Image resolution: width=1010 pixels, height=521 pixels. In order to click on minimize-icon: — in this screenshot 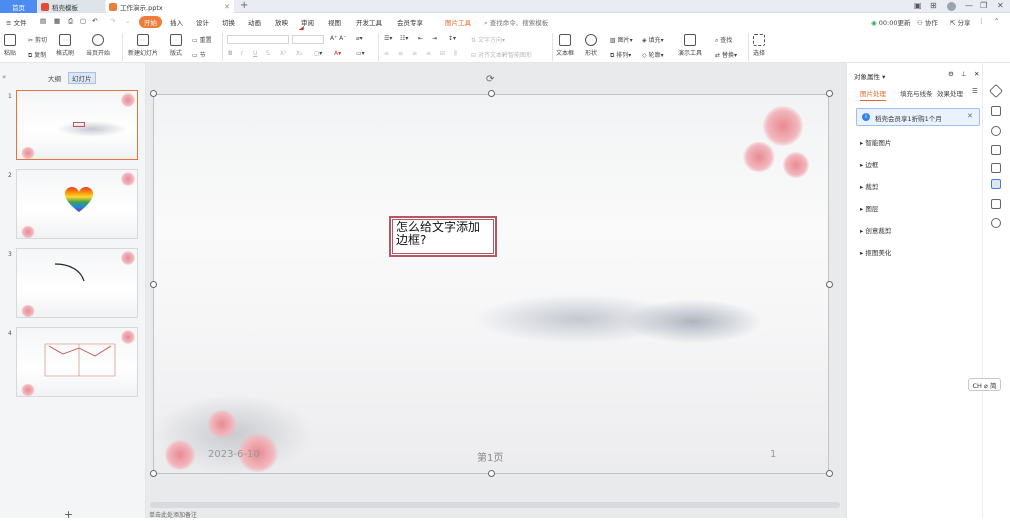, I will do `click(969, 5)`.